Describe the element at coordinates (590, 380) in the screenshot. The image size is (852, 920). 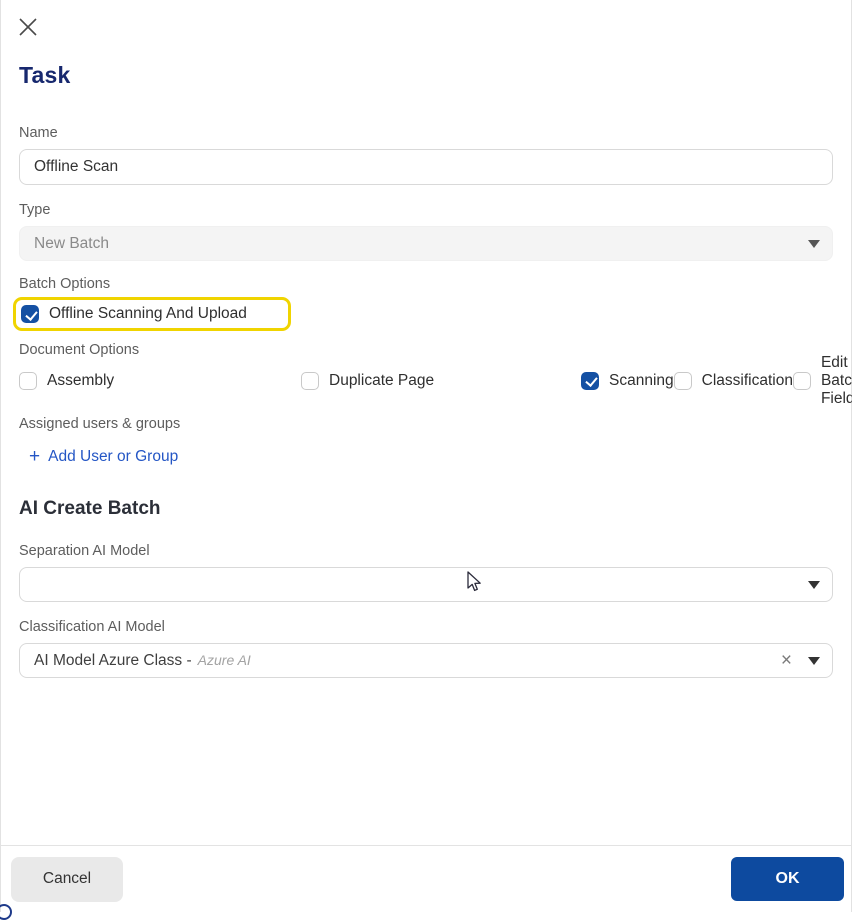
I see `scanning-checkbox` at that location.